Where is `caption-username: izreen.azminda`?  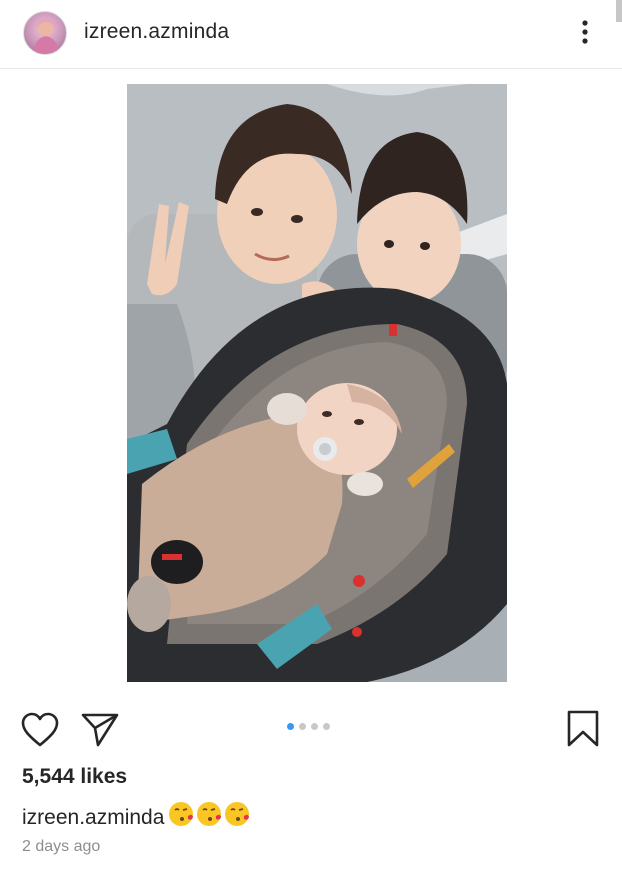 caption-username: izreen.azminda is located at coordinates (93, 817).